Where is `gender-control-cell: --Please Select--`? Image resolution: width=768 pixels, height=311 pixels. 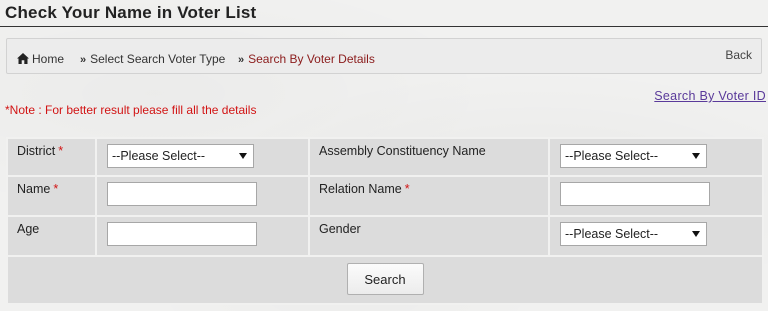
gender-control-cell: --Please Select-- is located at coordinates (656, 236).